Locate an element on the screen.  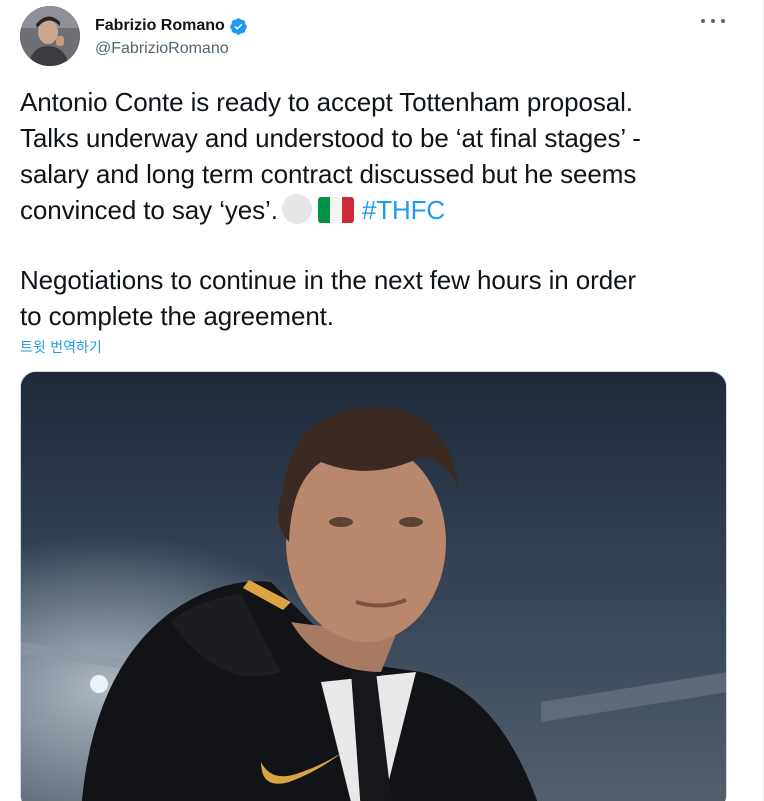
translate-tweet-link: 트윗 번역하기 is located at coordinates (61, 347).